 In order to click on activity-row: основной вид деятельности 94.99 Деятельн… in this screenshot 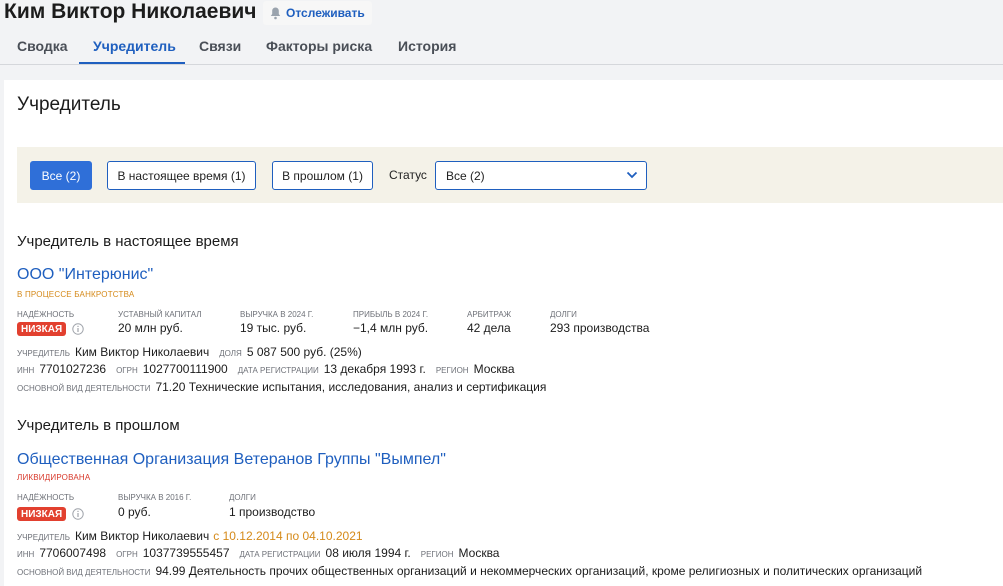, I will do `click(474, 571)`.